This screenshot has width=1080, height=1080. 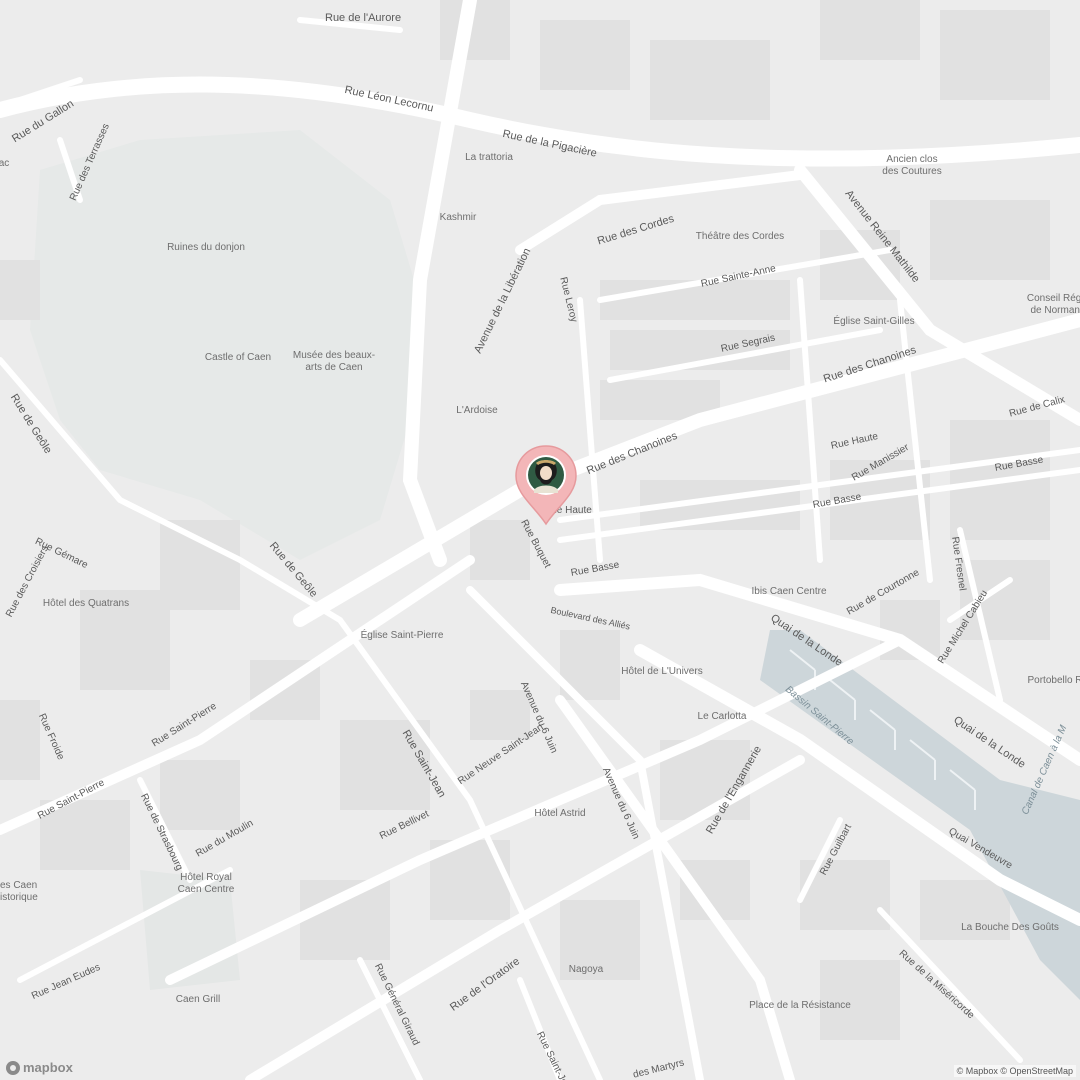 I want to click on poi-label: Ancien clos des Coutures, so click(x=912, y=165).